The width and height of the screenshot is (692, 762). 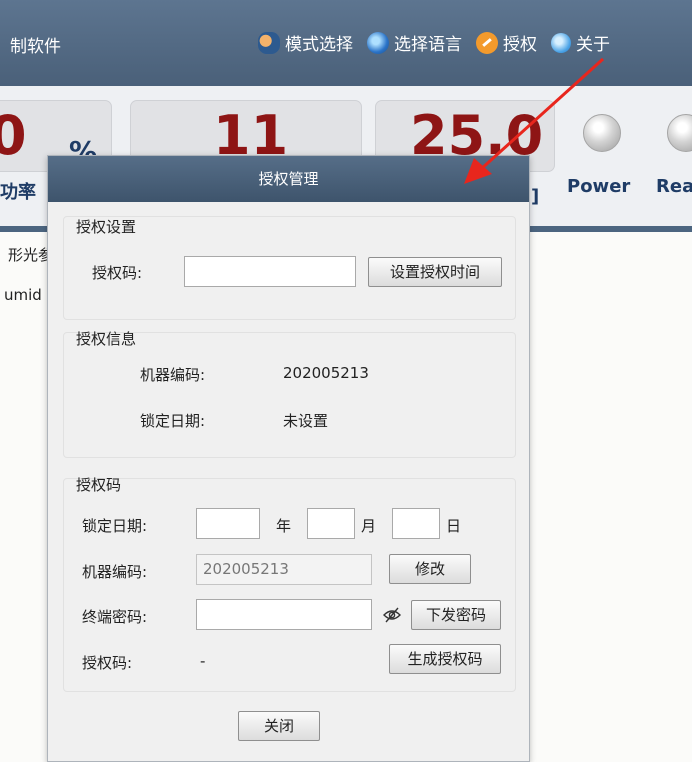 I want to click on auth-code-input, so click(x=270, y=271).